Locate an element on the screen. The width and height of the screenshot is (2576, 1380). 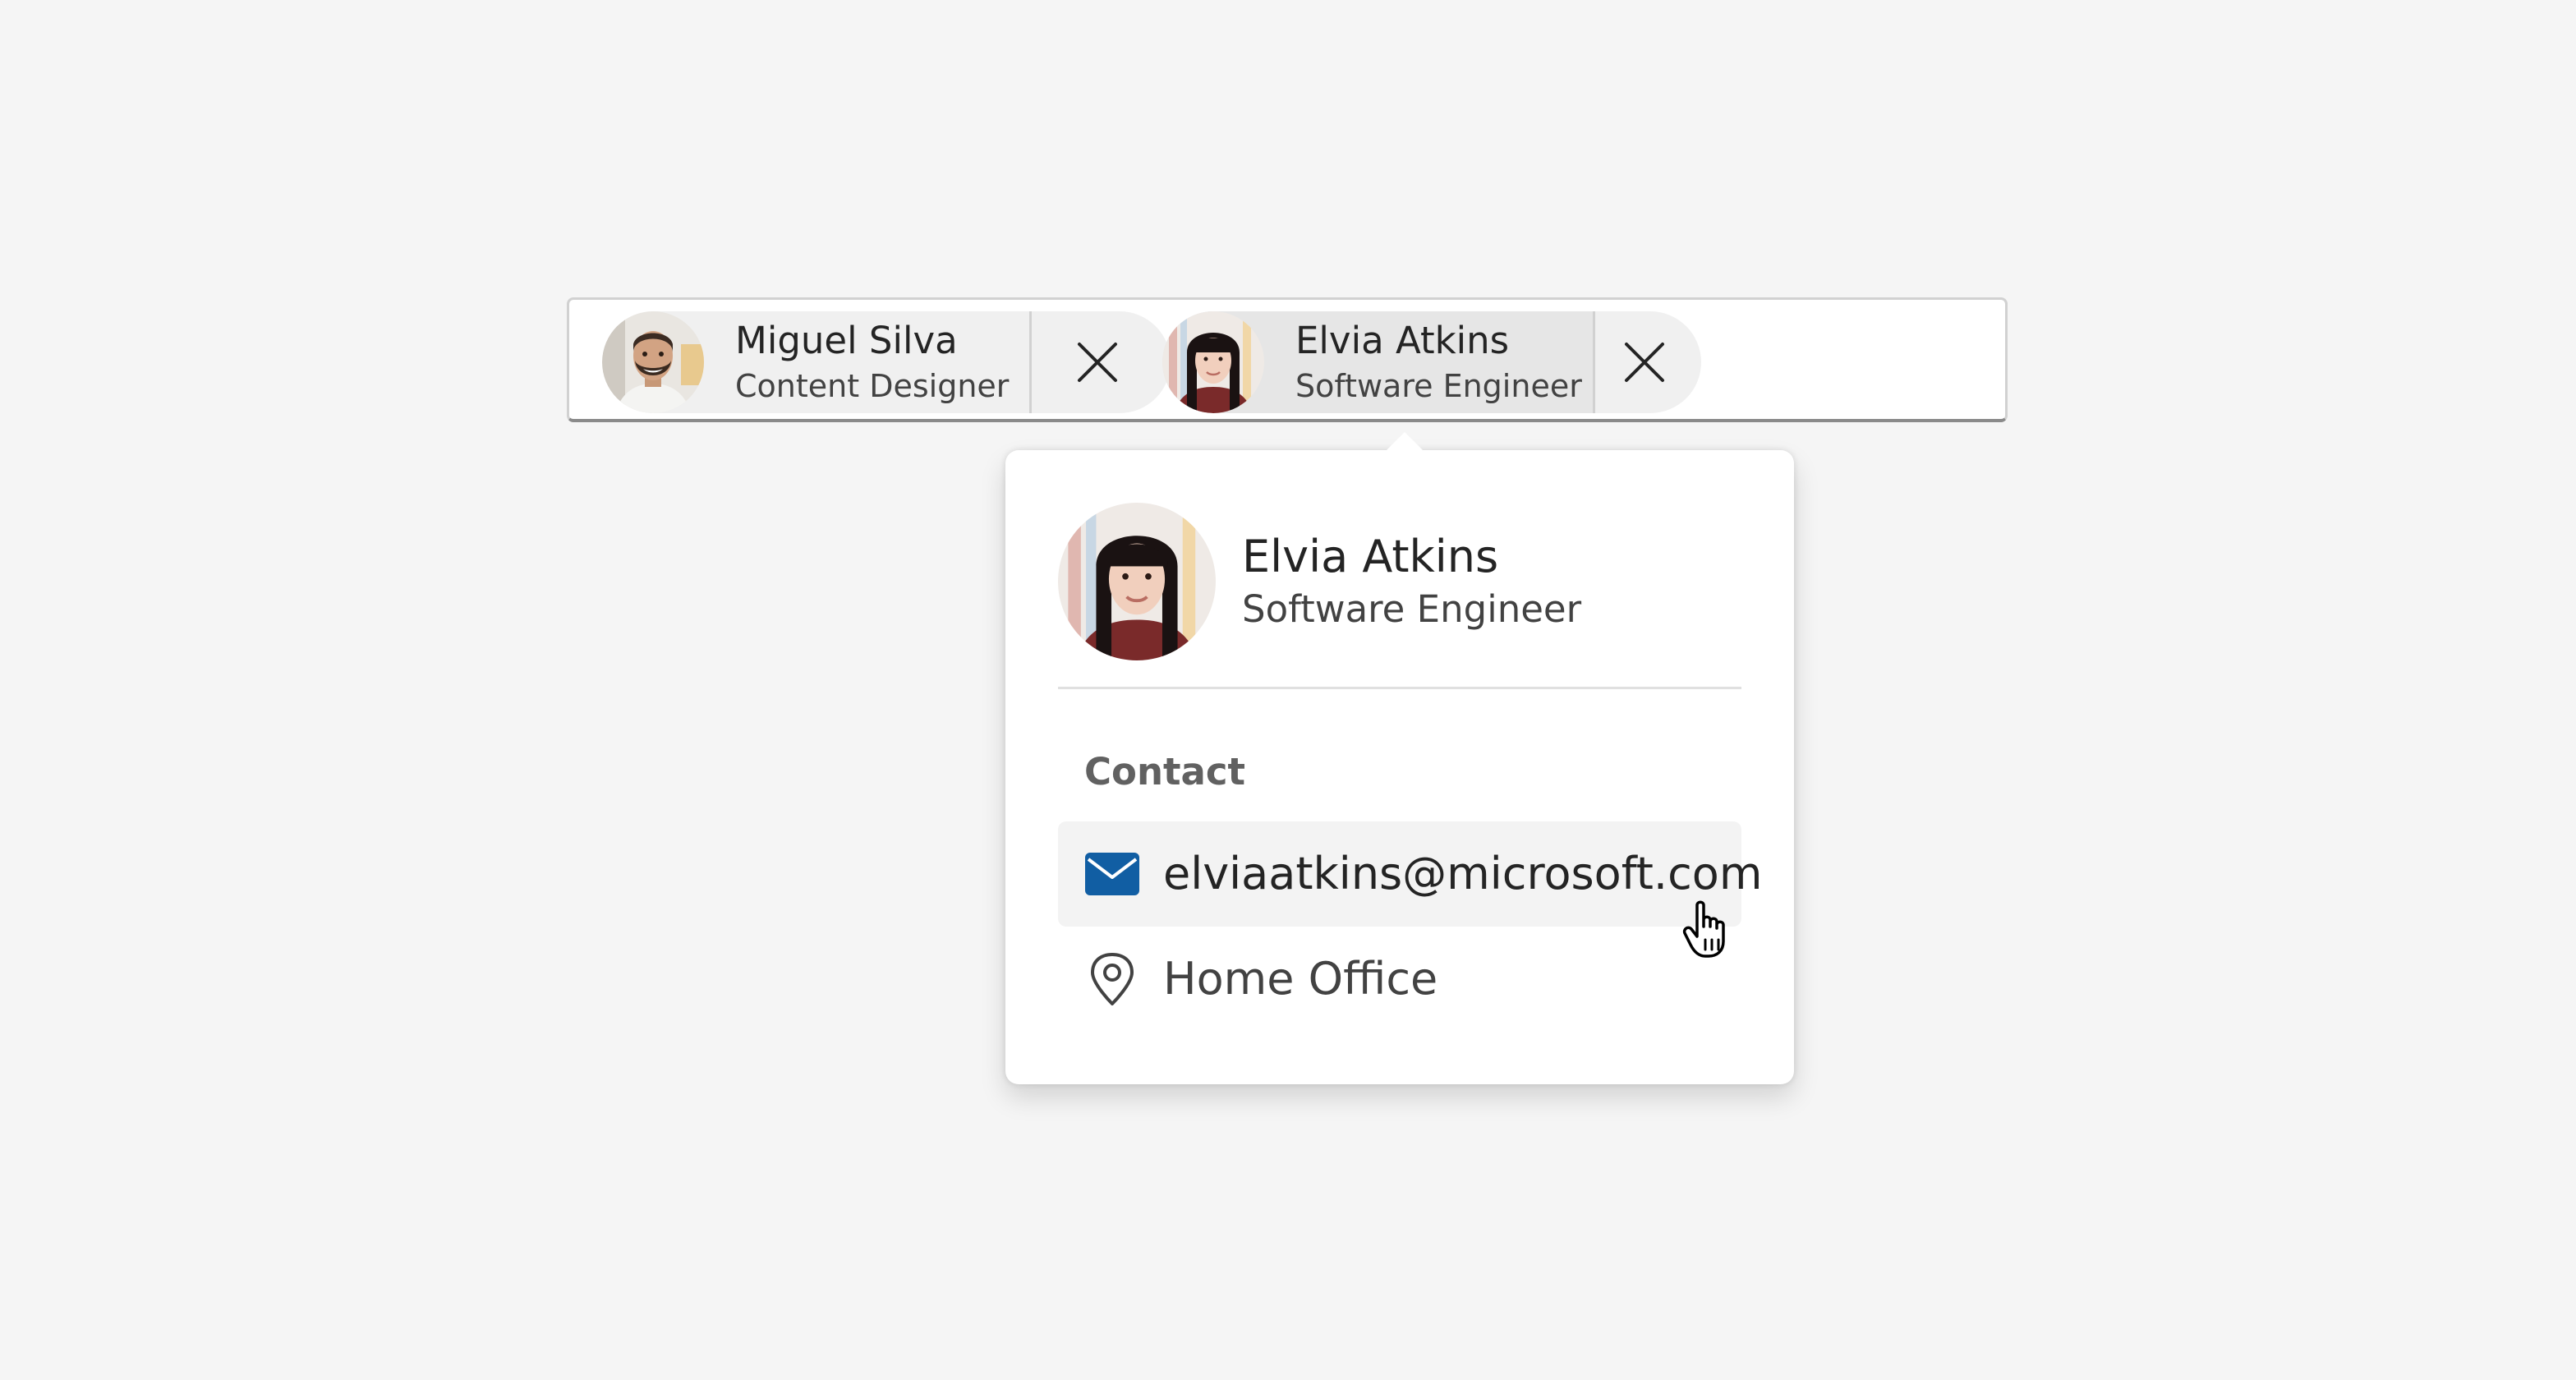
person-chip-main: Elvia Atkins Software Engineer is located at coordinates (1377, 362).